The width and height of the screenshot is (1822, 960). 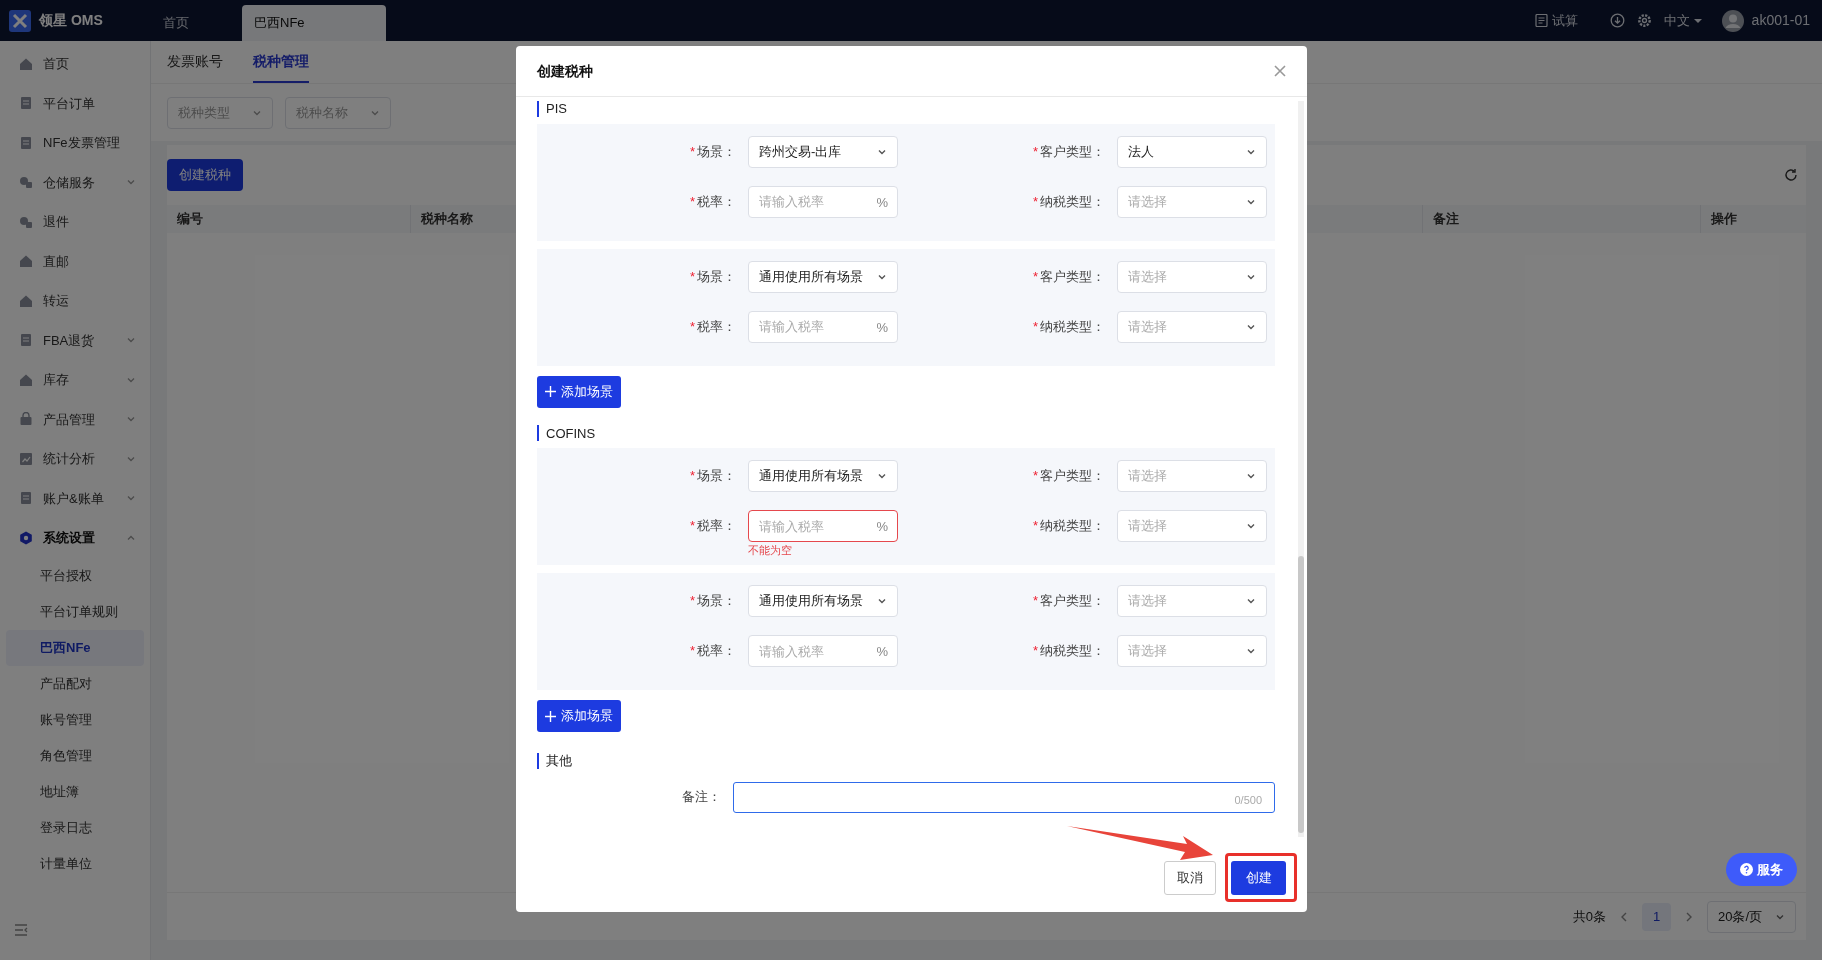 I want to click on page-tab: 首页, so click(x=196, y=23).